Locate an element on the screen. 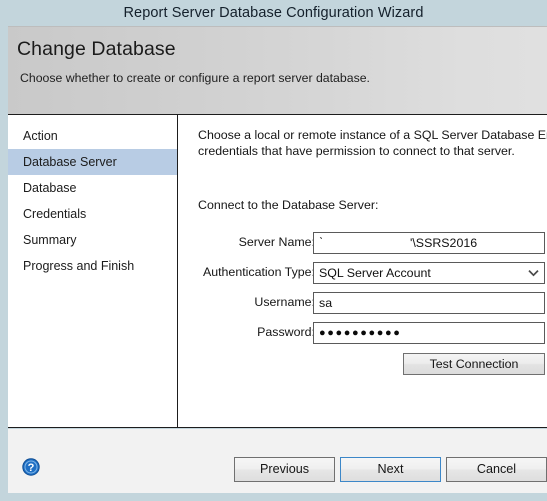 Image resolution: width=547 pixels, height=501 pixels. username-value: sa is located at coordinates (326, 303).